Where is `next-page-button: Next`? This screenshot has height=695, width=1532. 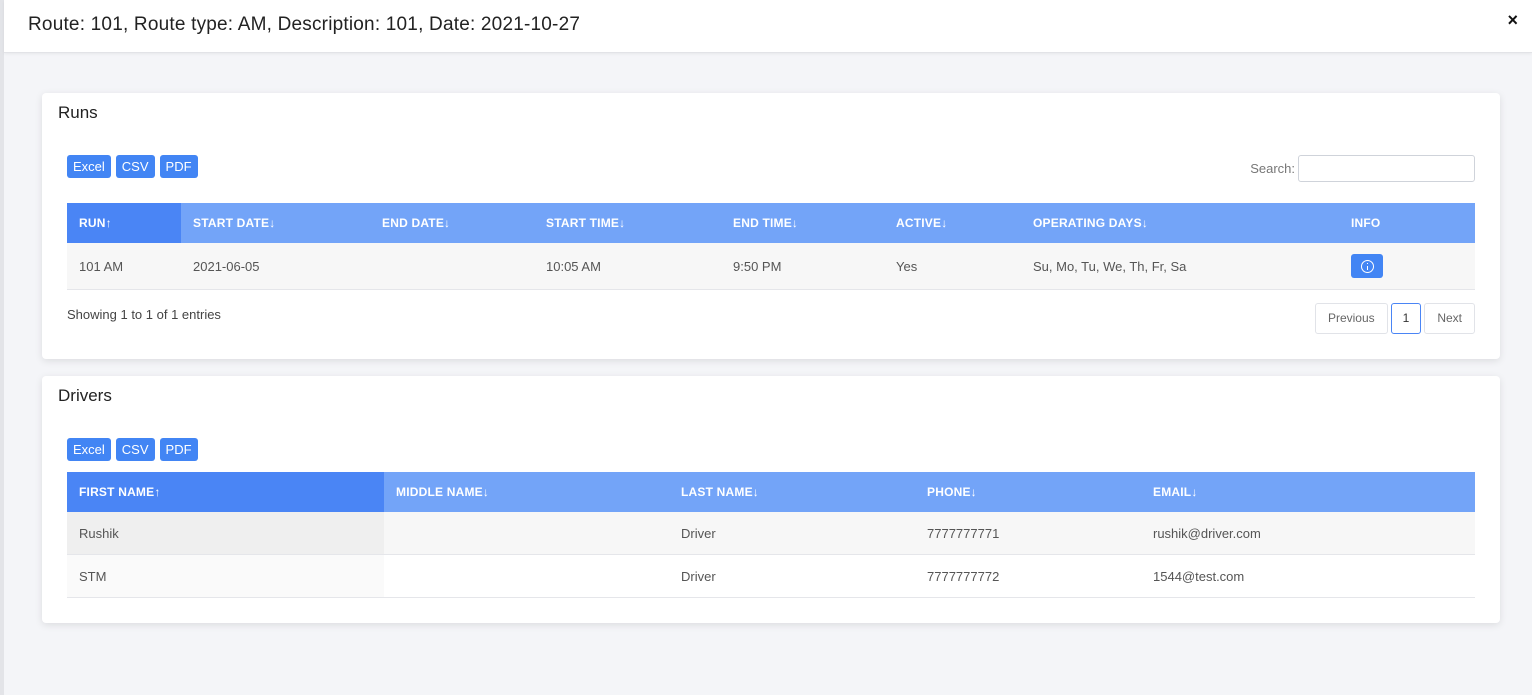
next-page-button: Next is located at coordinates (1449, 318).